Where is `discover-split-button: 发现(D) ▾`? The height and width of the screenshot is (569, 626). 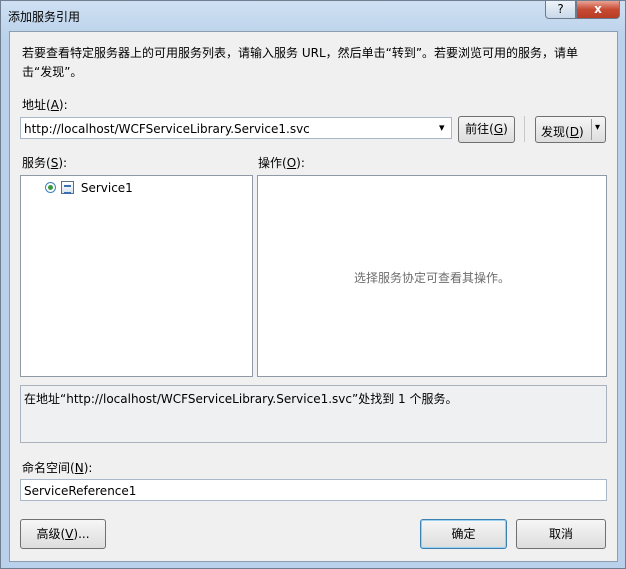
discover-split-button: 发现(D) ▾ is located at coordinates (570, 129).